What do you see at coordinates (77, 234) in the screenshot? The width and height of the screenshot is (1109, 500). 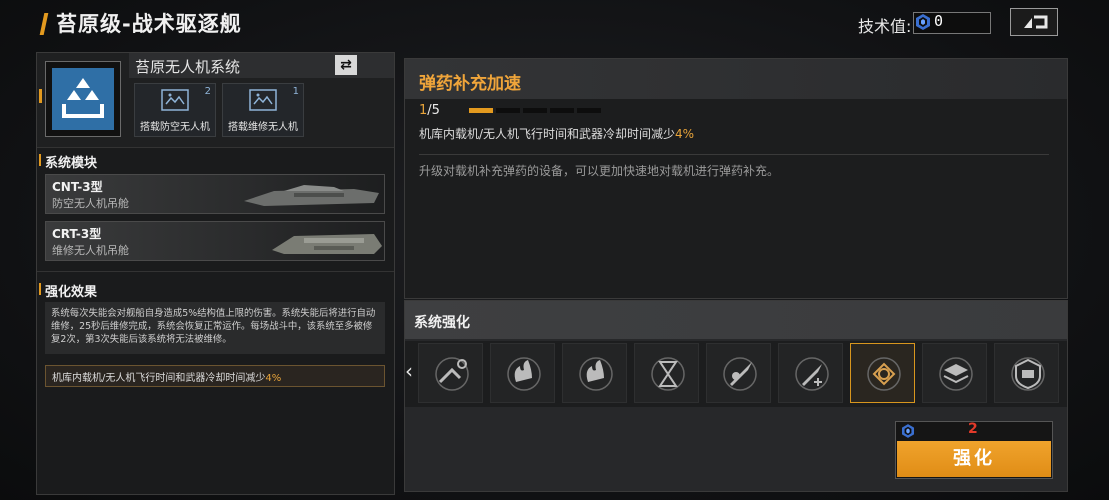 I see `module-name: CRT-3型` at bounding box center [77, 234].